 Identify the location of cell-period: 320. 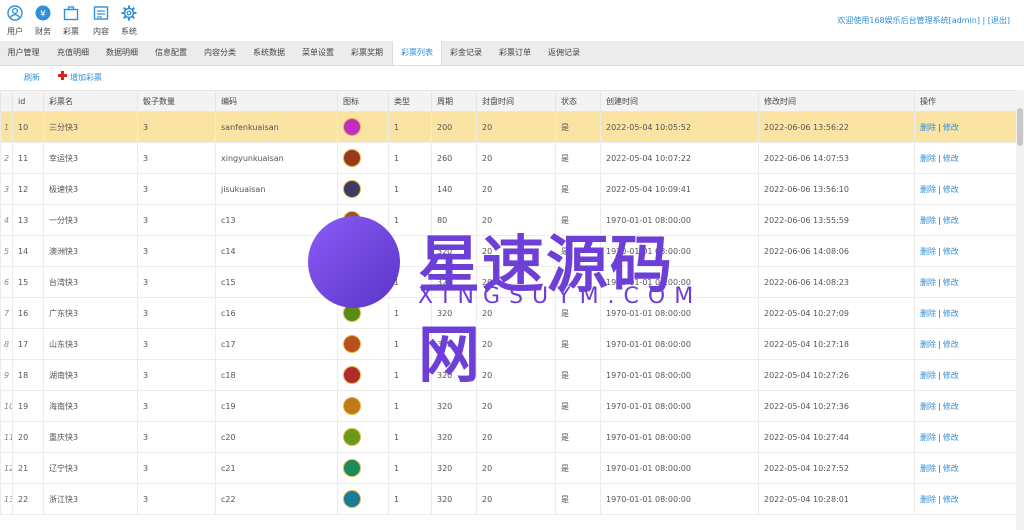
(454, 406).